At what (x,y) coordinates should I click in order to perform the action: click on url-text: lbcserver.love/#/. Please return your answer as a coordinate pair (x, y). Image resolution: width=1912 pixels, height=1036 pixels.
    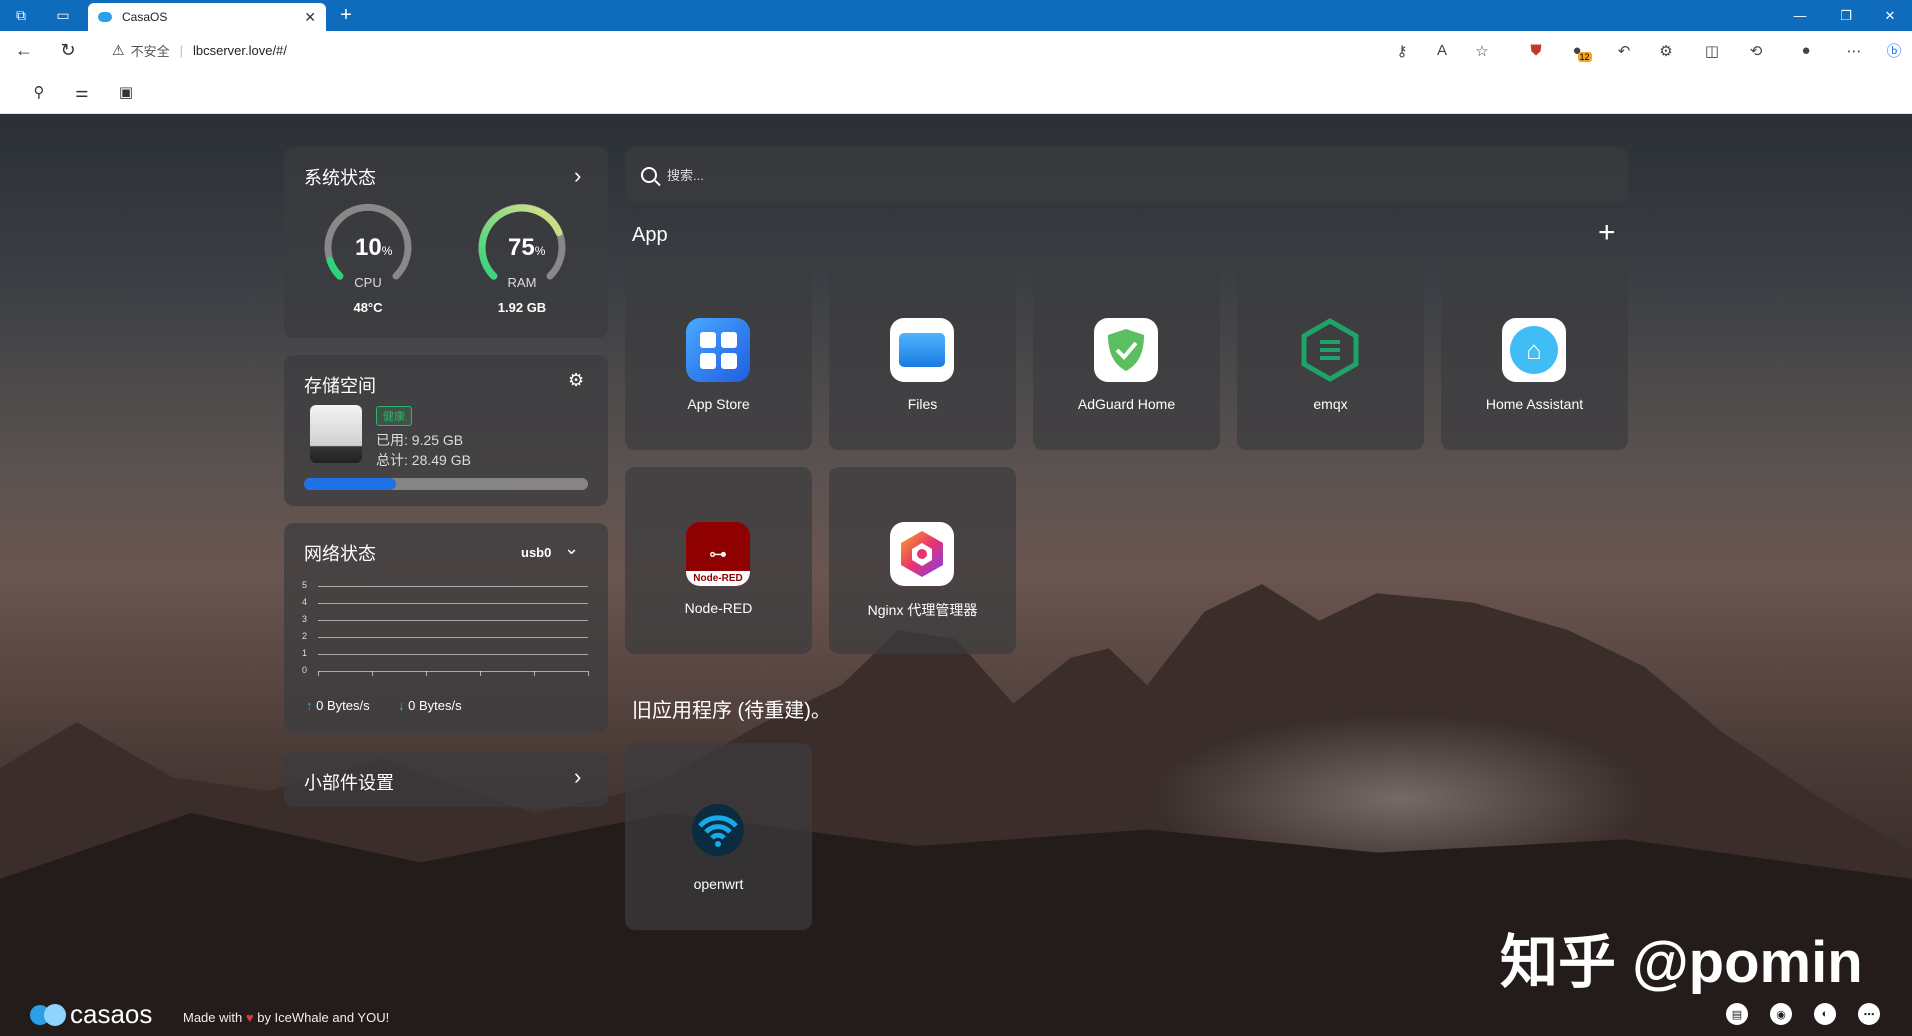
    Looking at the image, I should click on (239, 50).